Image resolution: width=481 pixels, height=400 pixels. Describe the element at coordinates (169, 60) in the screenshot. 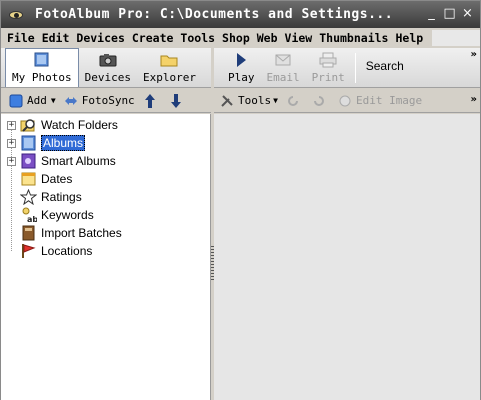

I see `folder-icon` at that location.